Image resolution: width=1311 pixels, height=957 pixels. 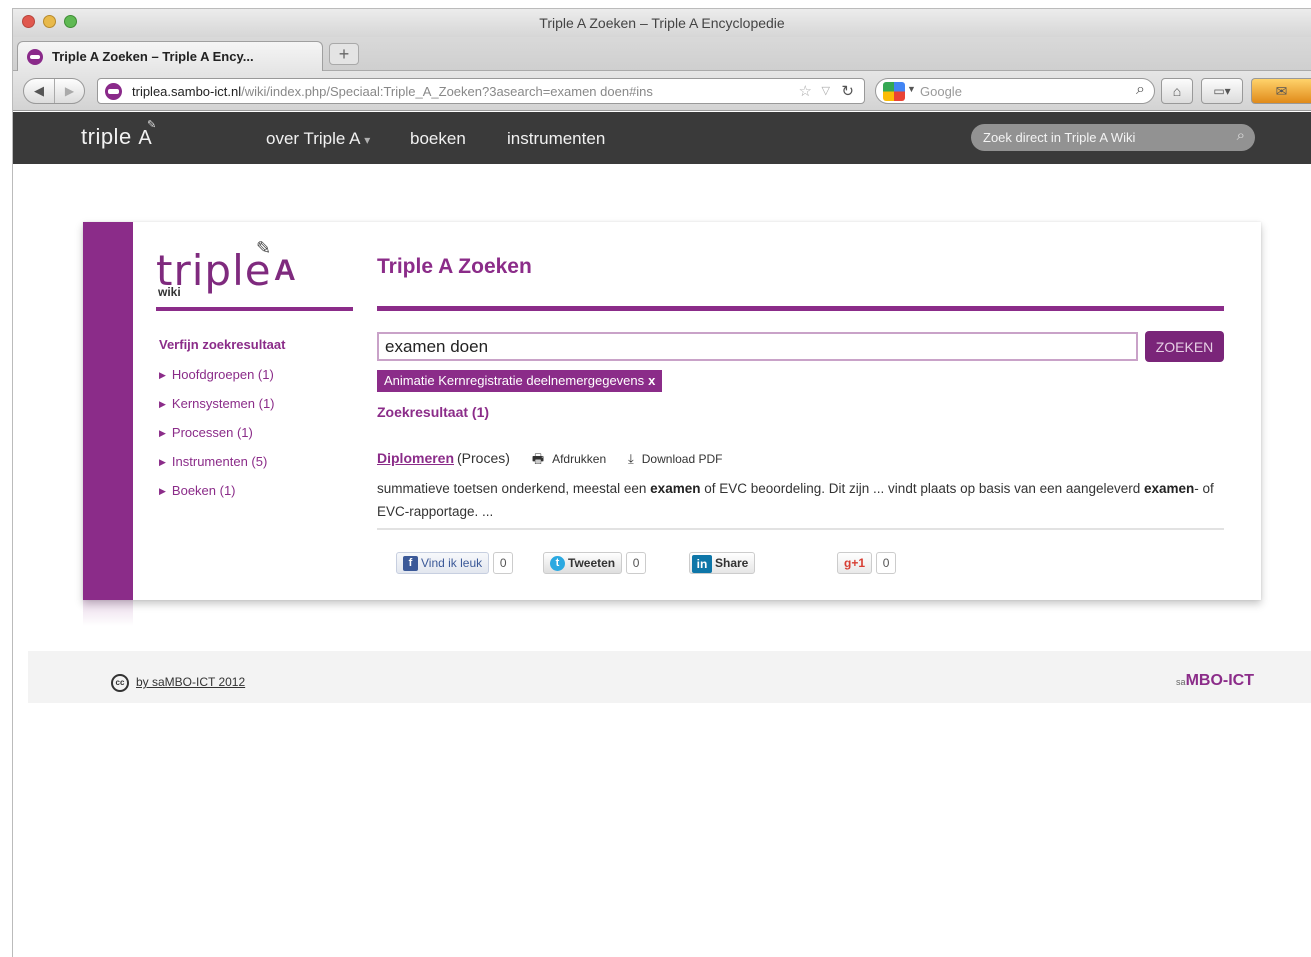 I want to click on search-button: ZOEKEN, so click(x=1184, y=346).